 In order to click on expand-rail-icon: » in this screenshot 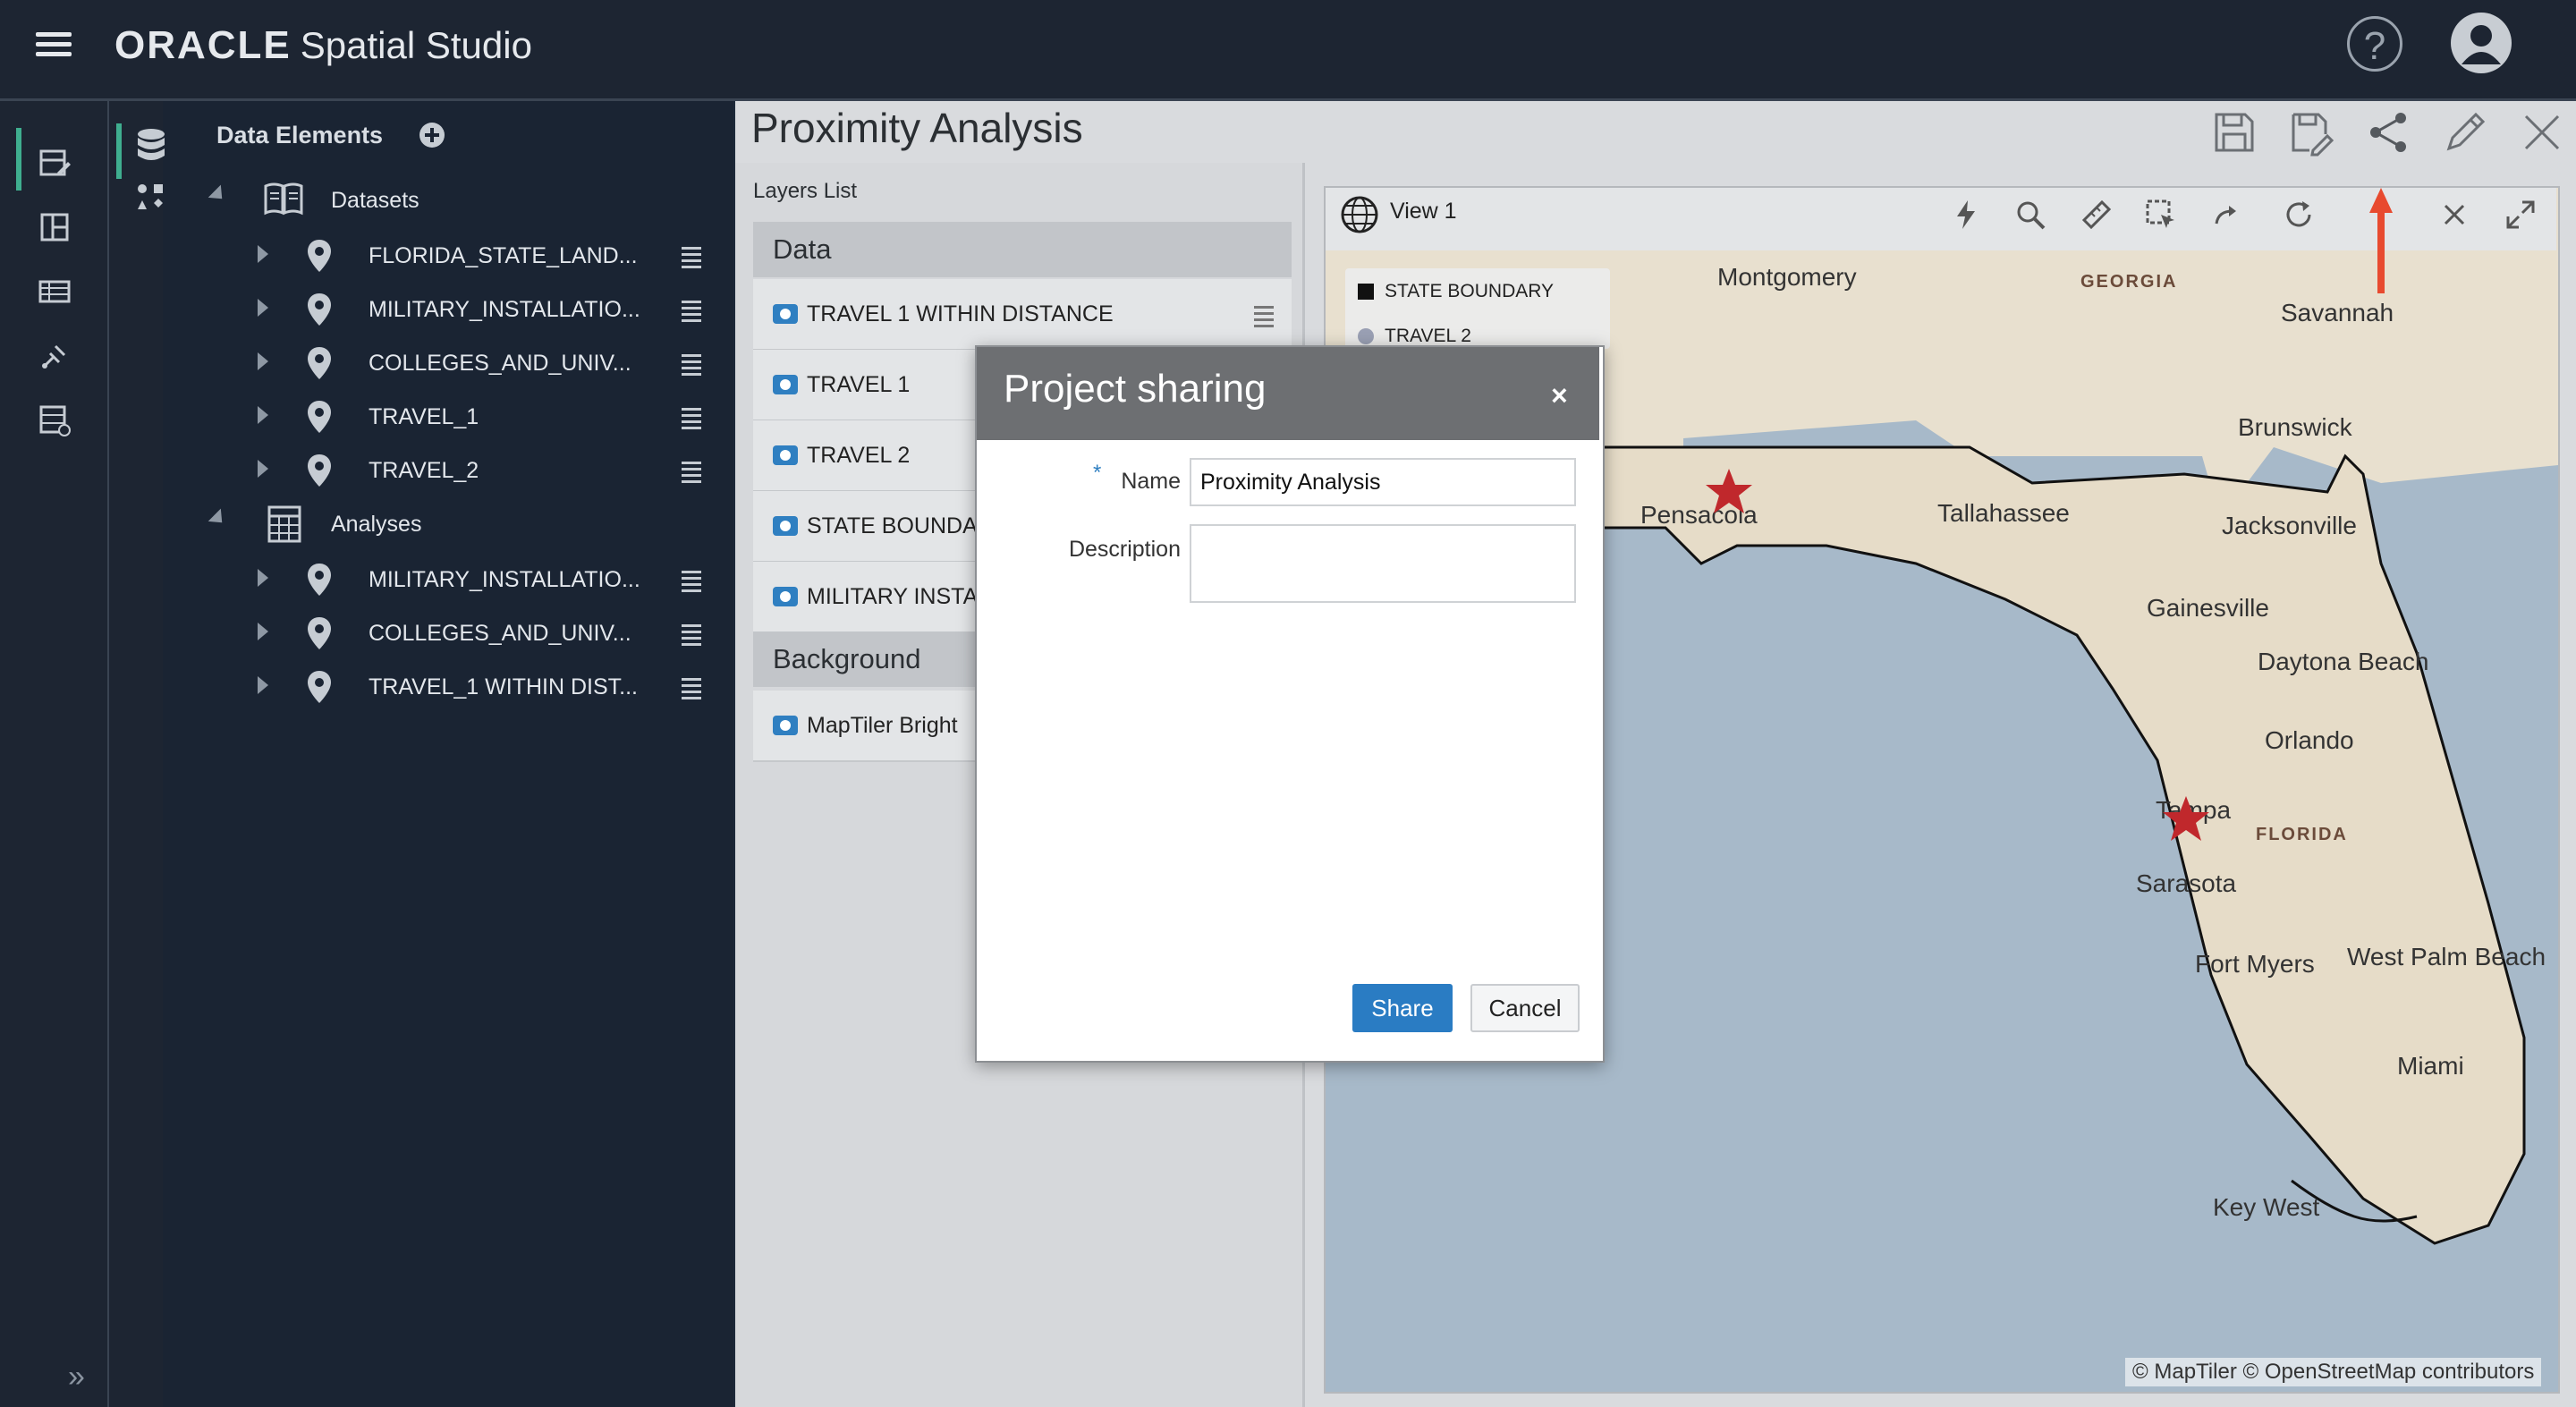, I will do `click(76, 1377)`.